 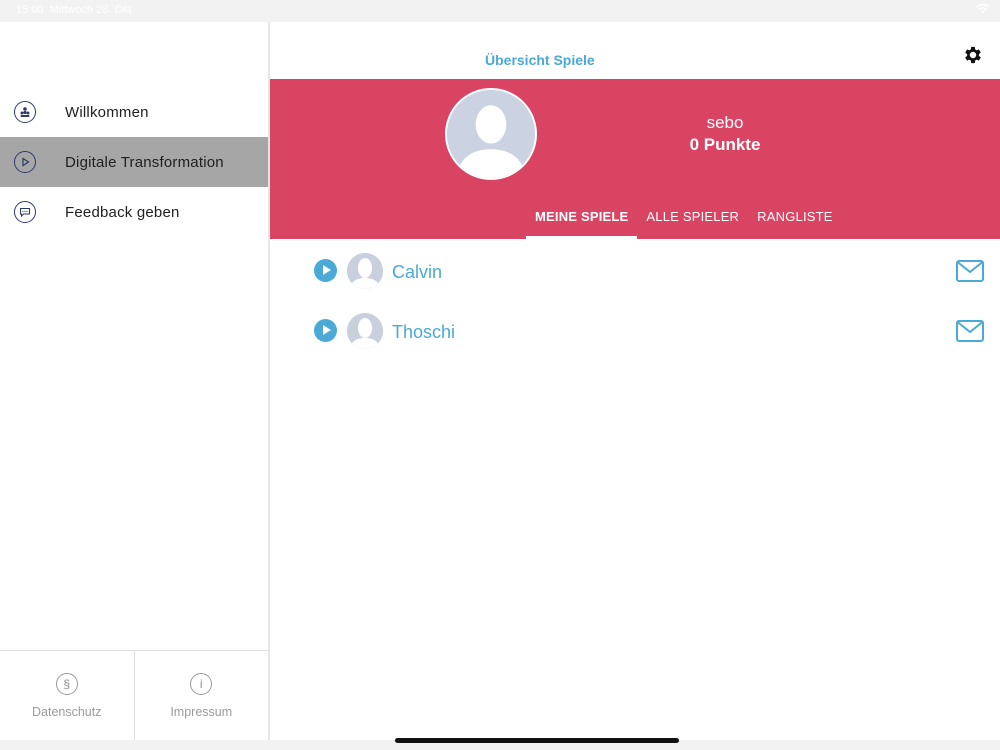 I want to click on sidebar-item-feedback: Feedback geben, so click(x=134, y=212).